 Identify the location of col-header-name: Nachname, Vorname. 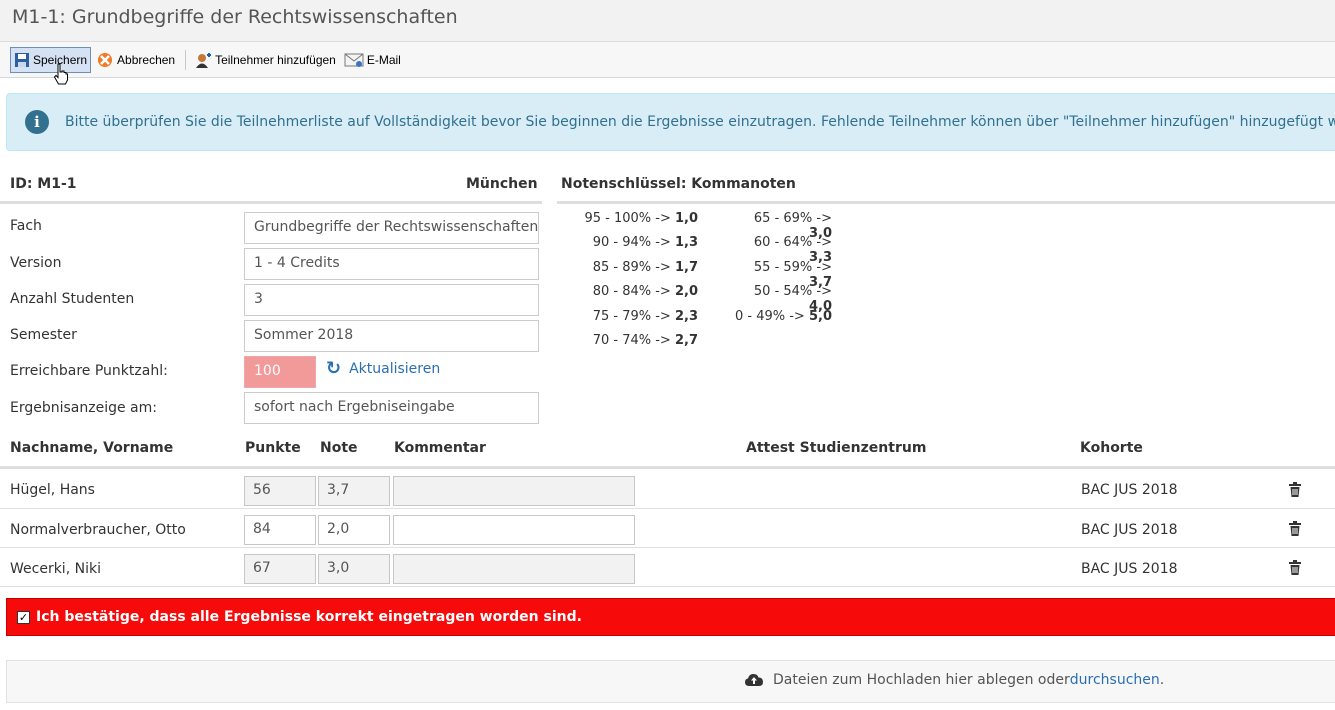
(92, 448).